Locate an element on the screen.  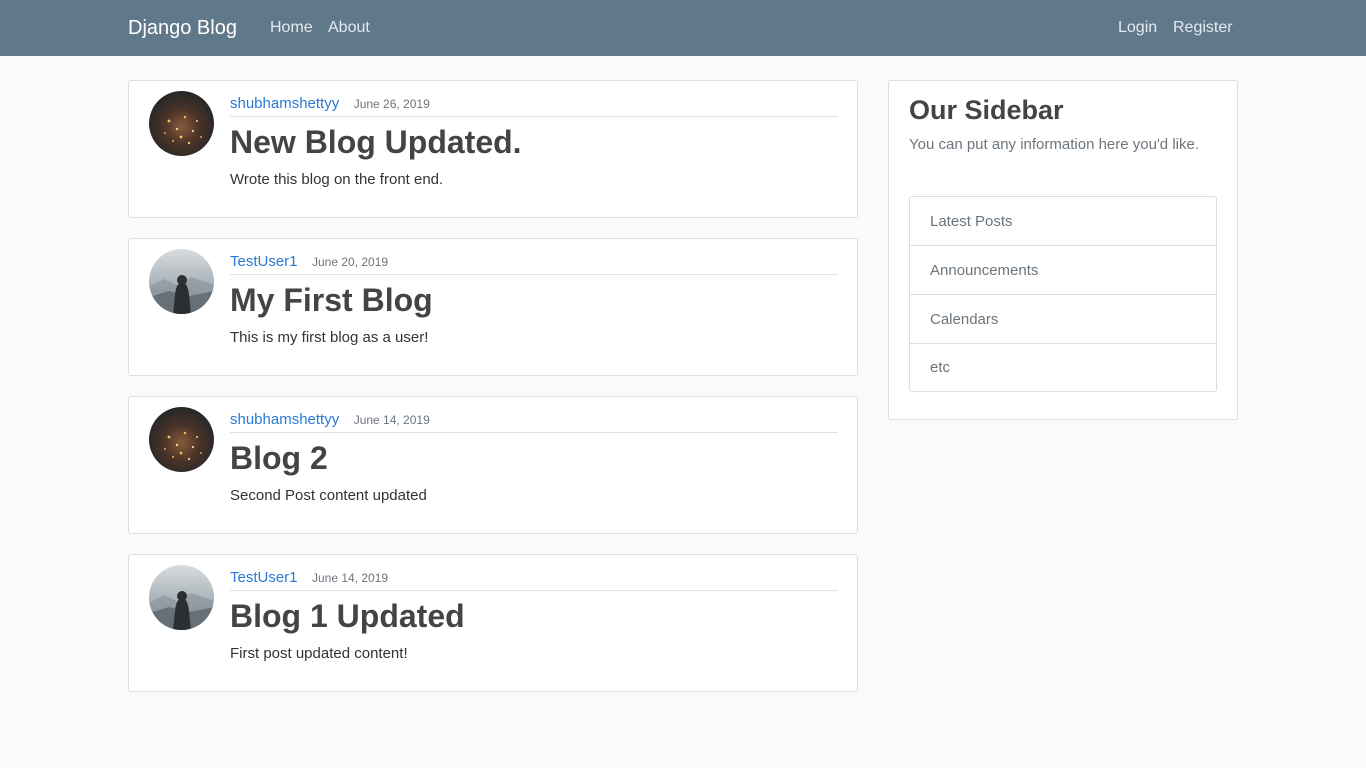
sidebar-list: Latest Posts Announcements Calendars etc is located at coordinates (1063, 294).